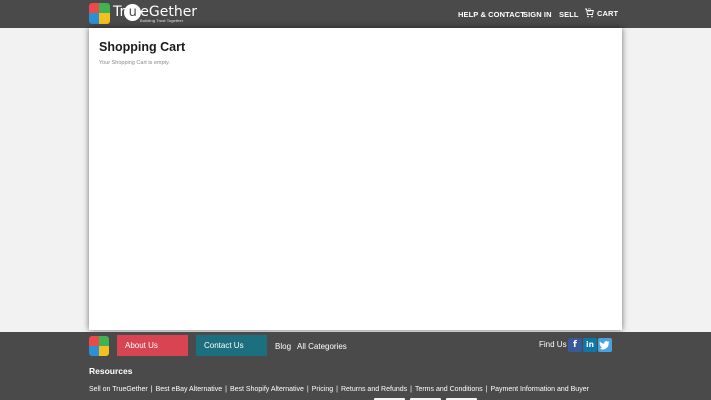 The image size is (711, 400). I want to click on resource-link-ebay-alternative: Best eBay Alternative, so click(189, 389).